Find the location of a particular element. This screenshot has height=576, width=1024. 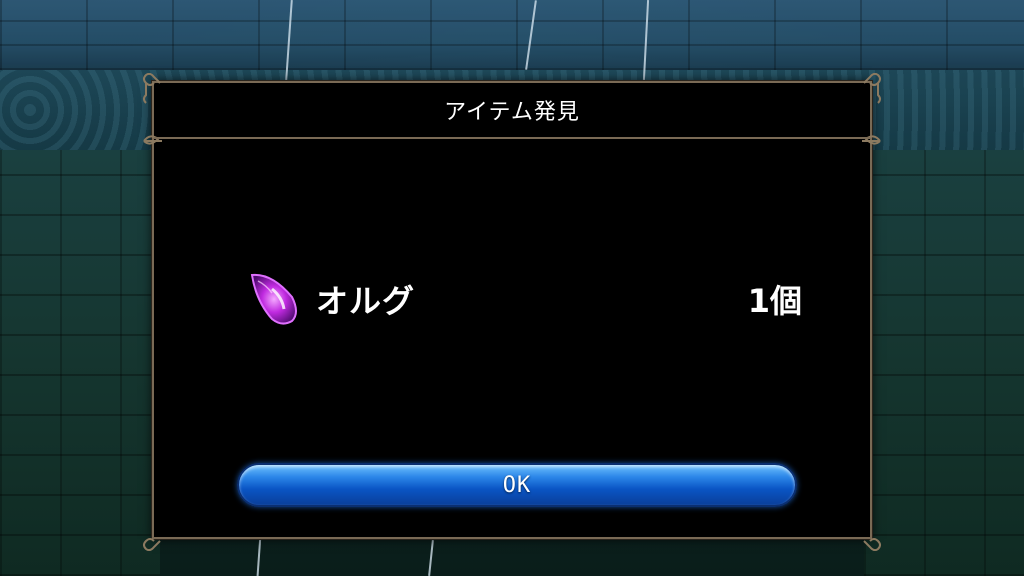

found-item-row: オルグ 1個 is located at coordinates (522, 299).